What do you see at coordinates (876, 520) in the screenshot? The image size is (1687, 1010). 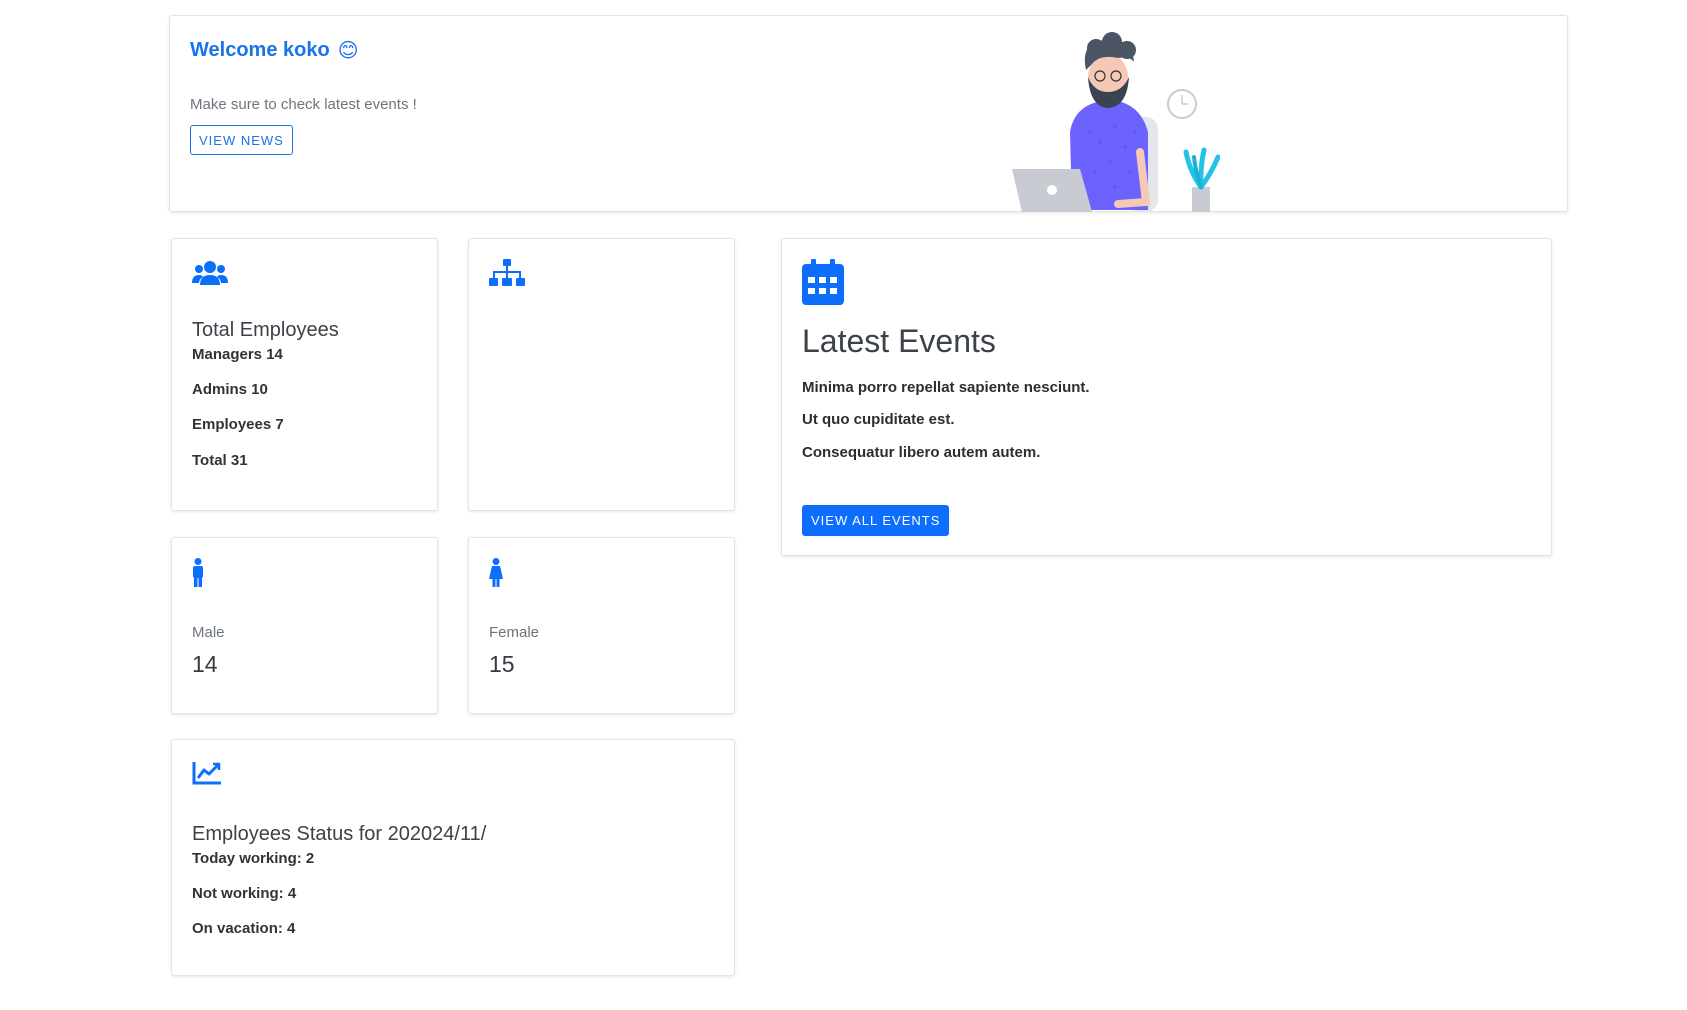 I see `view-all-events-button: VIEW ALL EVENTS` at bounding box center [876, 520].